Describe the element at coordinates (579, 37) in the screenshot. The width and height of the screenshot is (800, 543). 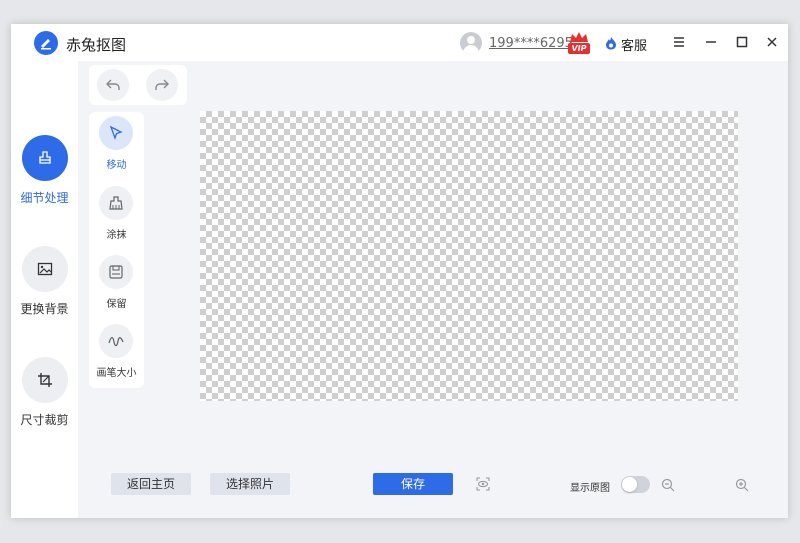
I see `crown-icon` at that location.